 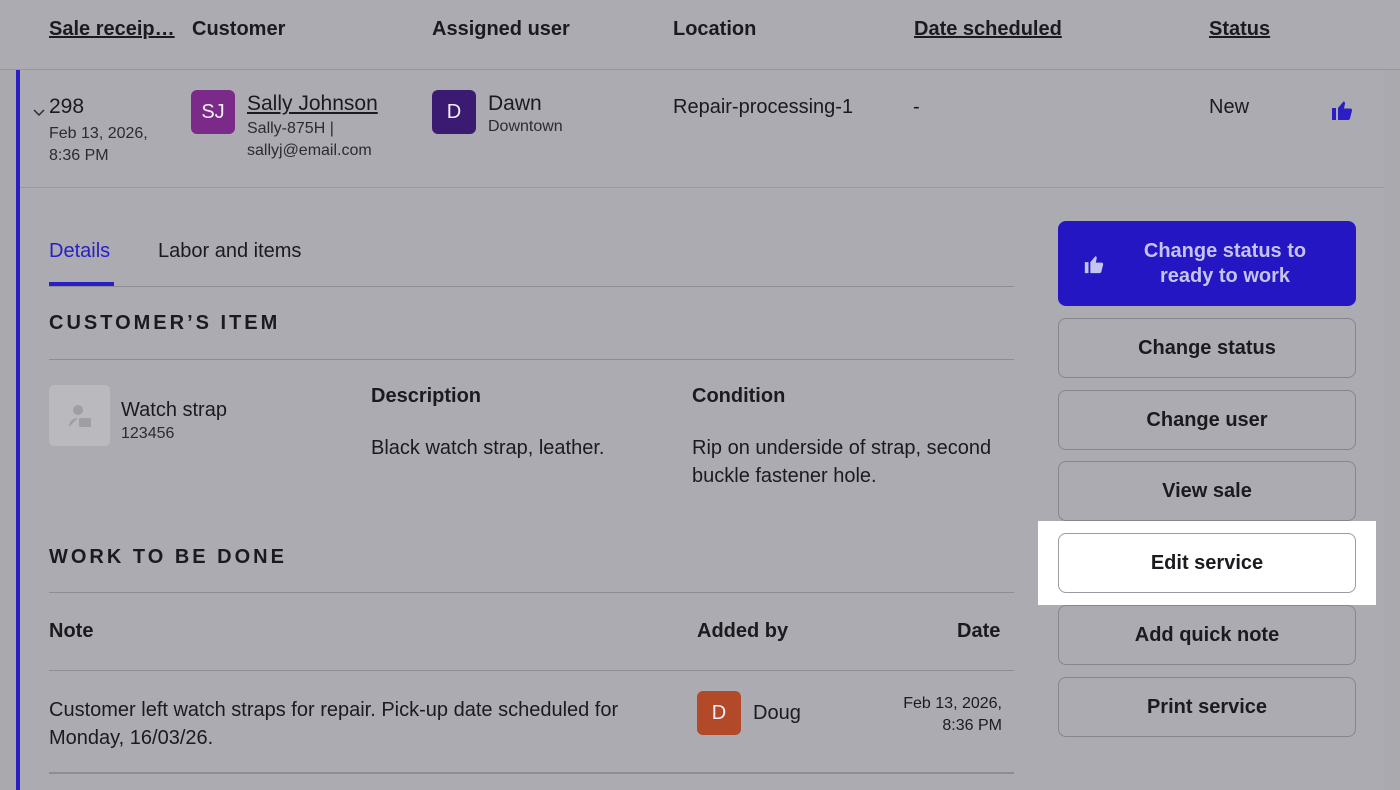 What do you see at coordinates (213, 112) in the screenshot?
I see `customer-avatar: SJ` at bounding box center [213, 112].